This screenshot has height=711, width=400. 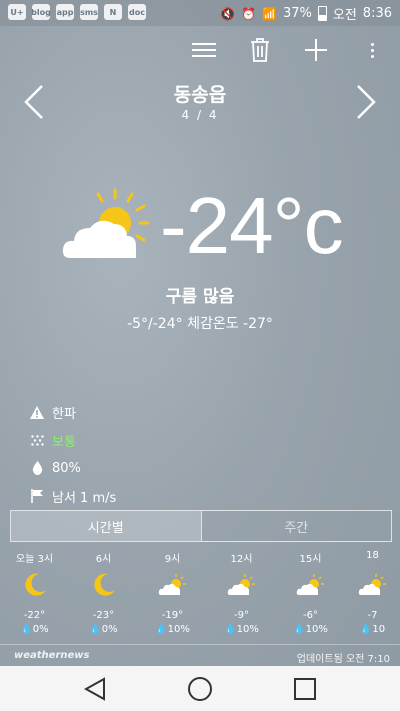 I want to click on alarm-icon: ⏰, so click(x=249, y=13).